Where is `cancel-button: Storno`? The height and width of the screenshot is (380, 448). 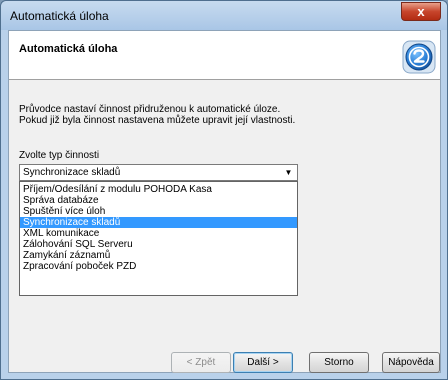 cancel-button: Storno is located at coordinates (339, 362).